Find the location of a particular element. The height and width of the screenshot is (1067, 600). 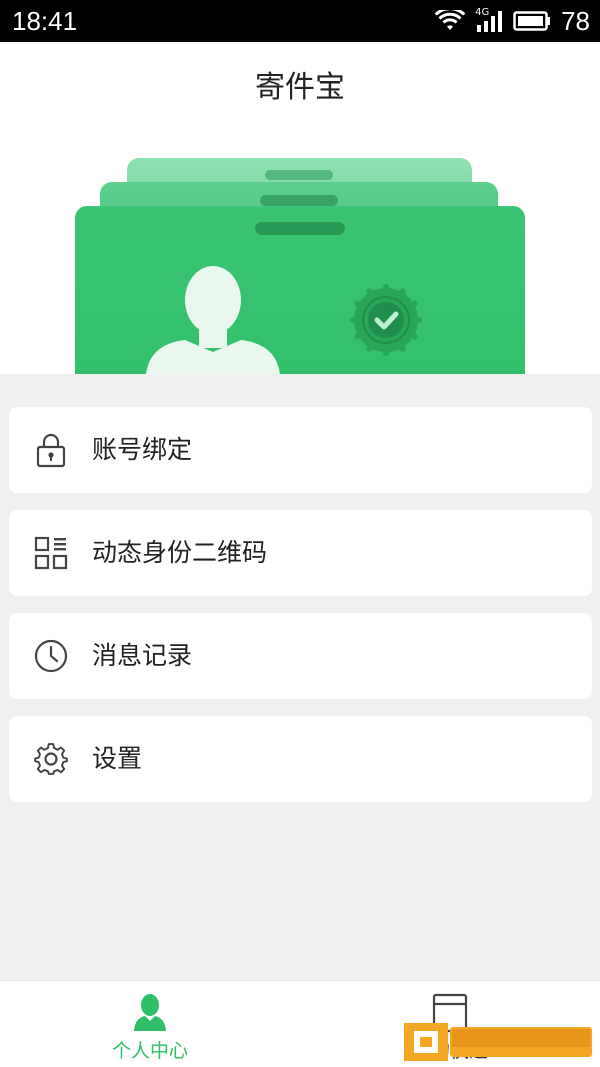

wifi-icon is located at coordinates (450, 20).